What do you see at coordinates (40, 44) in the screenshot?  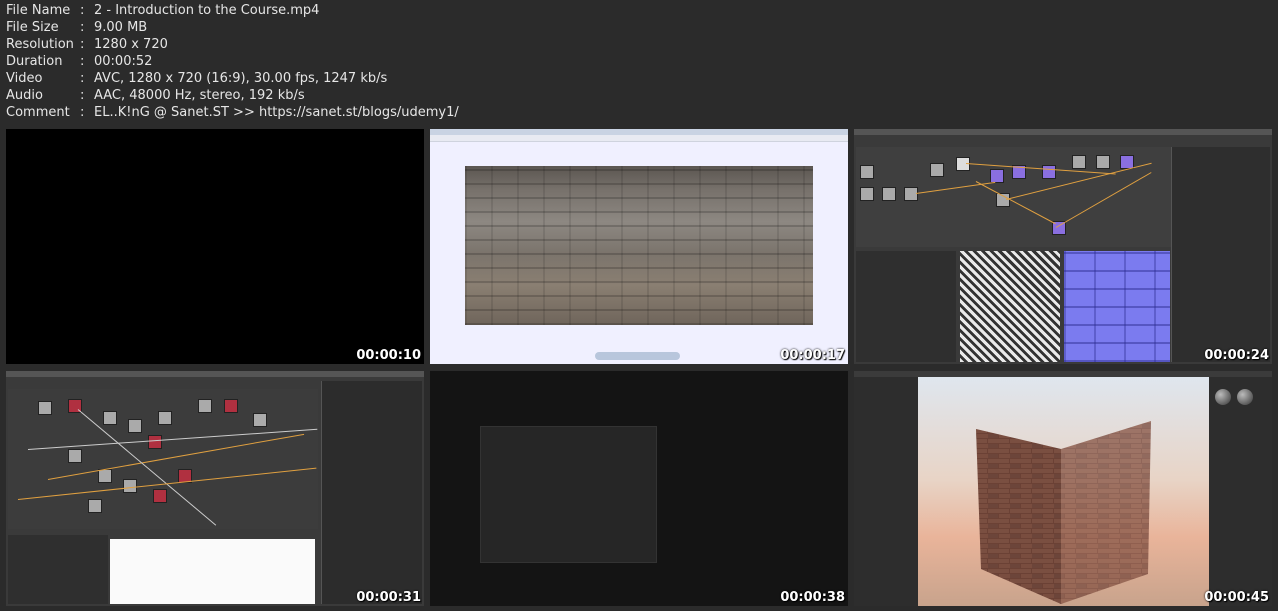 I see `meta-key: Resolution` at bounding box center [40, 44].